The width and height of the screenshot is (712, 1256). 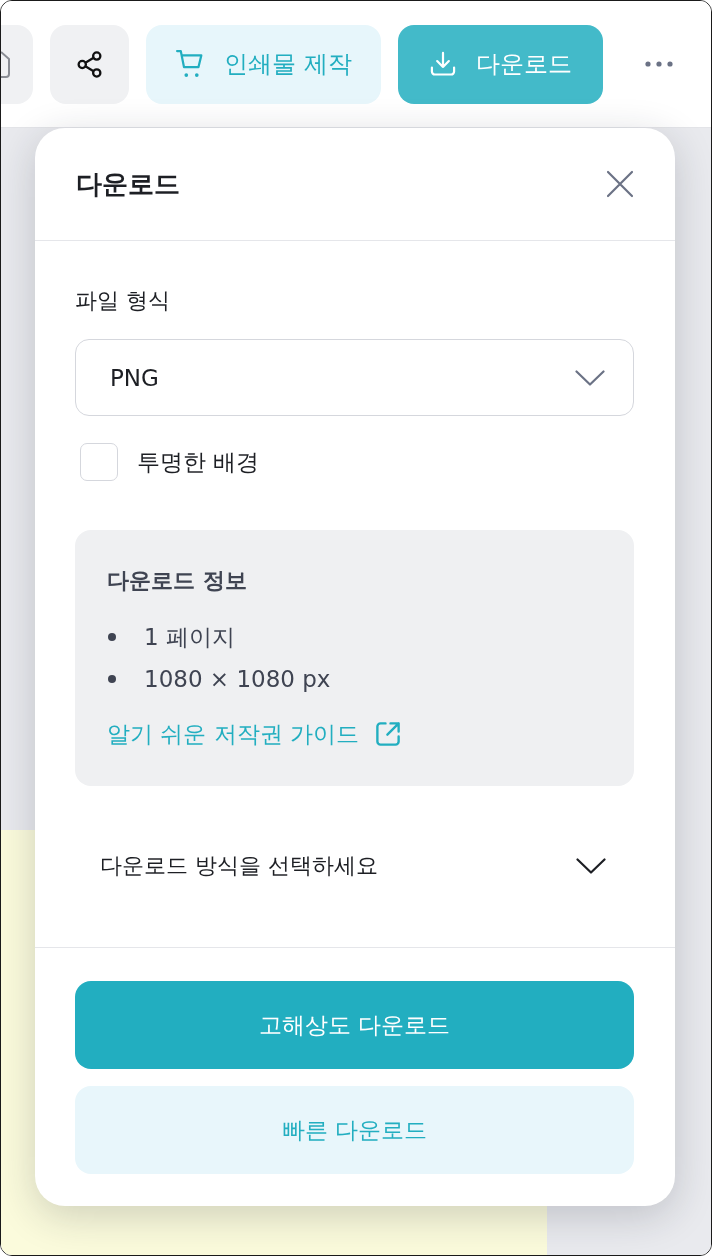 I want to click on quick-download-button: 빠른 다운로드, so click(x=354, y=1130).